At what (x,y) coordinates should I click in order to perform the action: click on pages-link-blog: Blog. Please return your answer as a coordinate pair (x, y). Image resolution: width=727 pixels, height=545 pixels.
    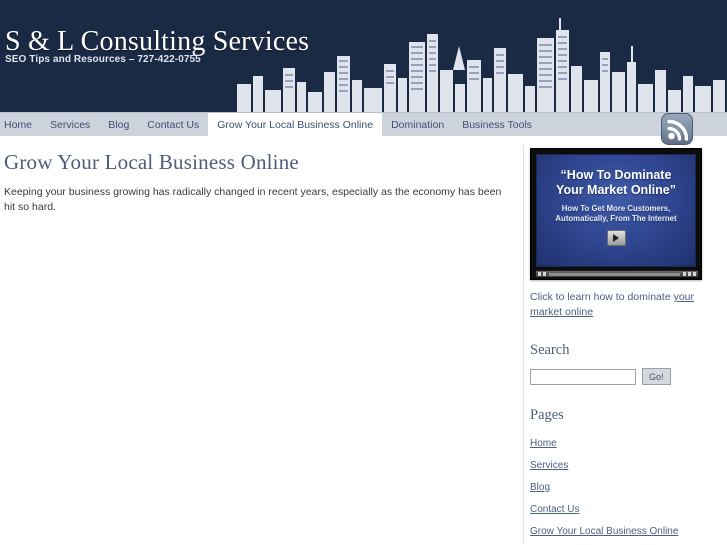
    Looking at the image, I should click on (540, 487).